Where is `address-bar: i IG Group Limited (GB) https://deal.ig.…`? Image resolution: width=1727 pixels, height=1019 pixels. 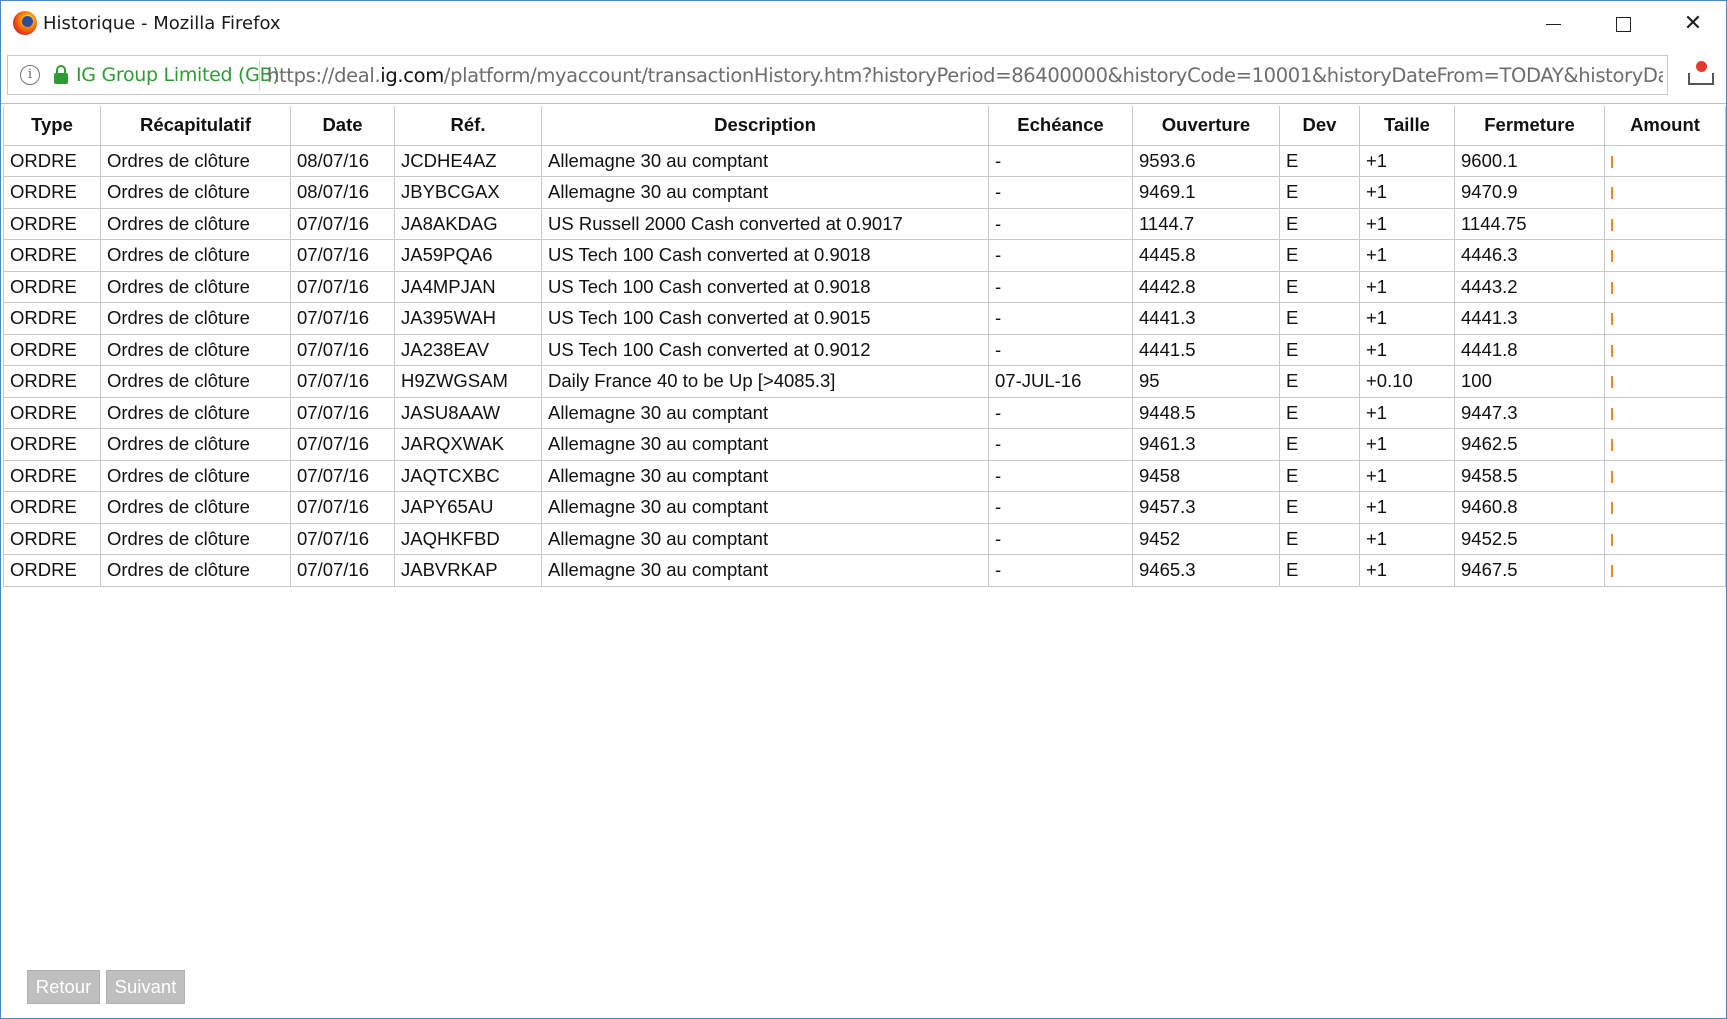
address-bar: i IG Group Limited (GB) https://deal.ig.… is located at coordinates (837, 75).